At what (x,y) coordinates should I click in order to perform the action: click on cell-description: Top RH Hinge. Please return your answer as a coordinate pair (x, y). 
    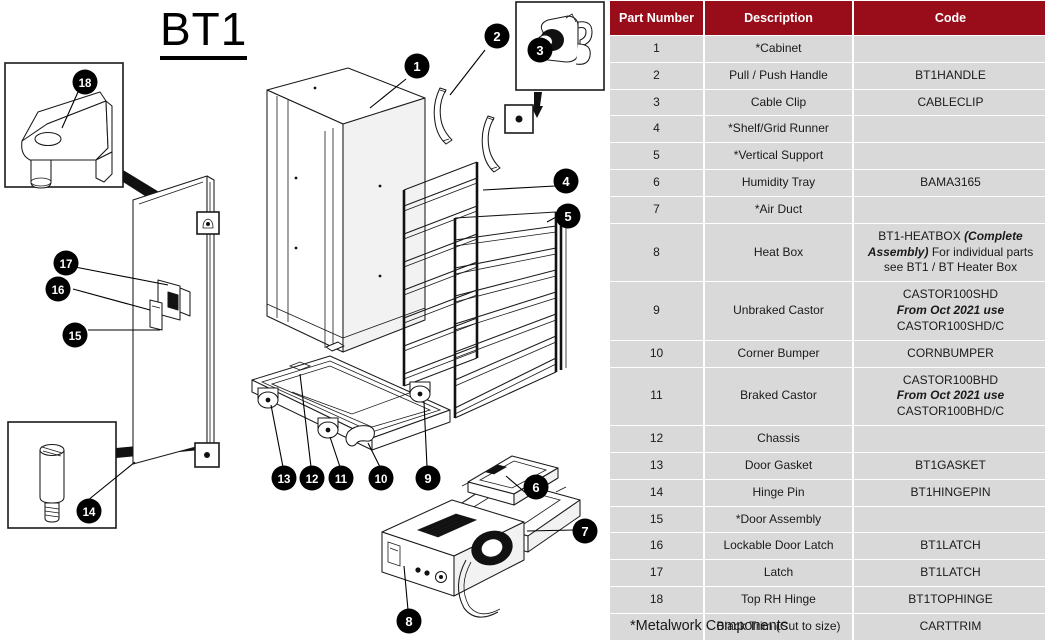
    Looking at the image, I should click on (778, 600).